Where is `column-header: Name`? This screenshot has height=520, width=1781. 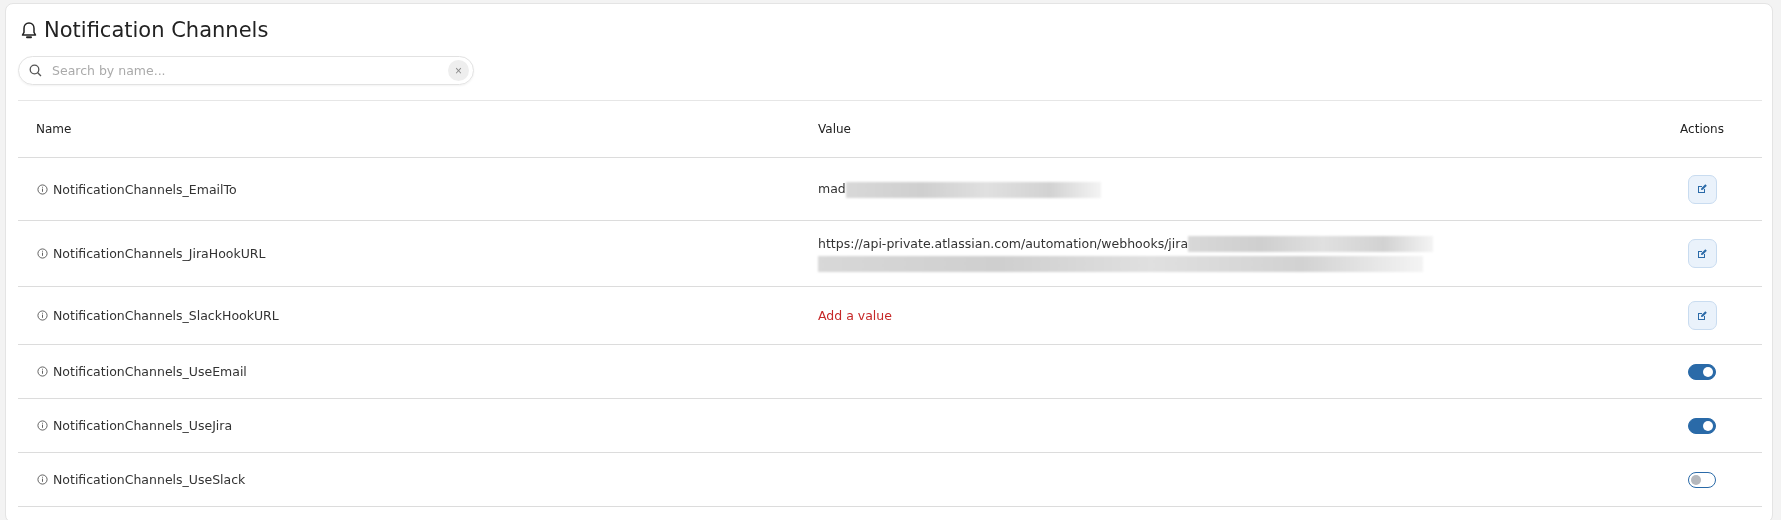 column-header: Name is located at coordinates (54, 129).